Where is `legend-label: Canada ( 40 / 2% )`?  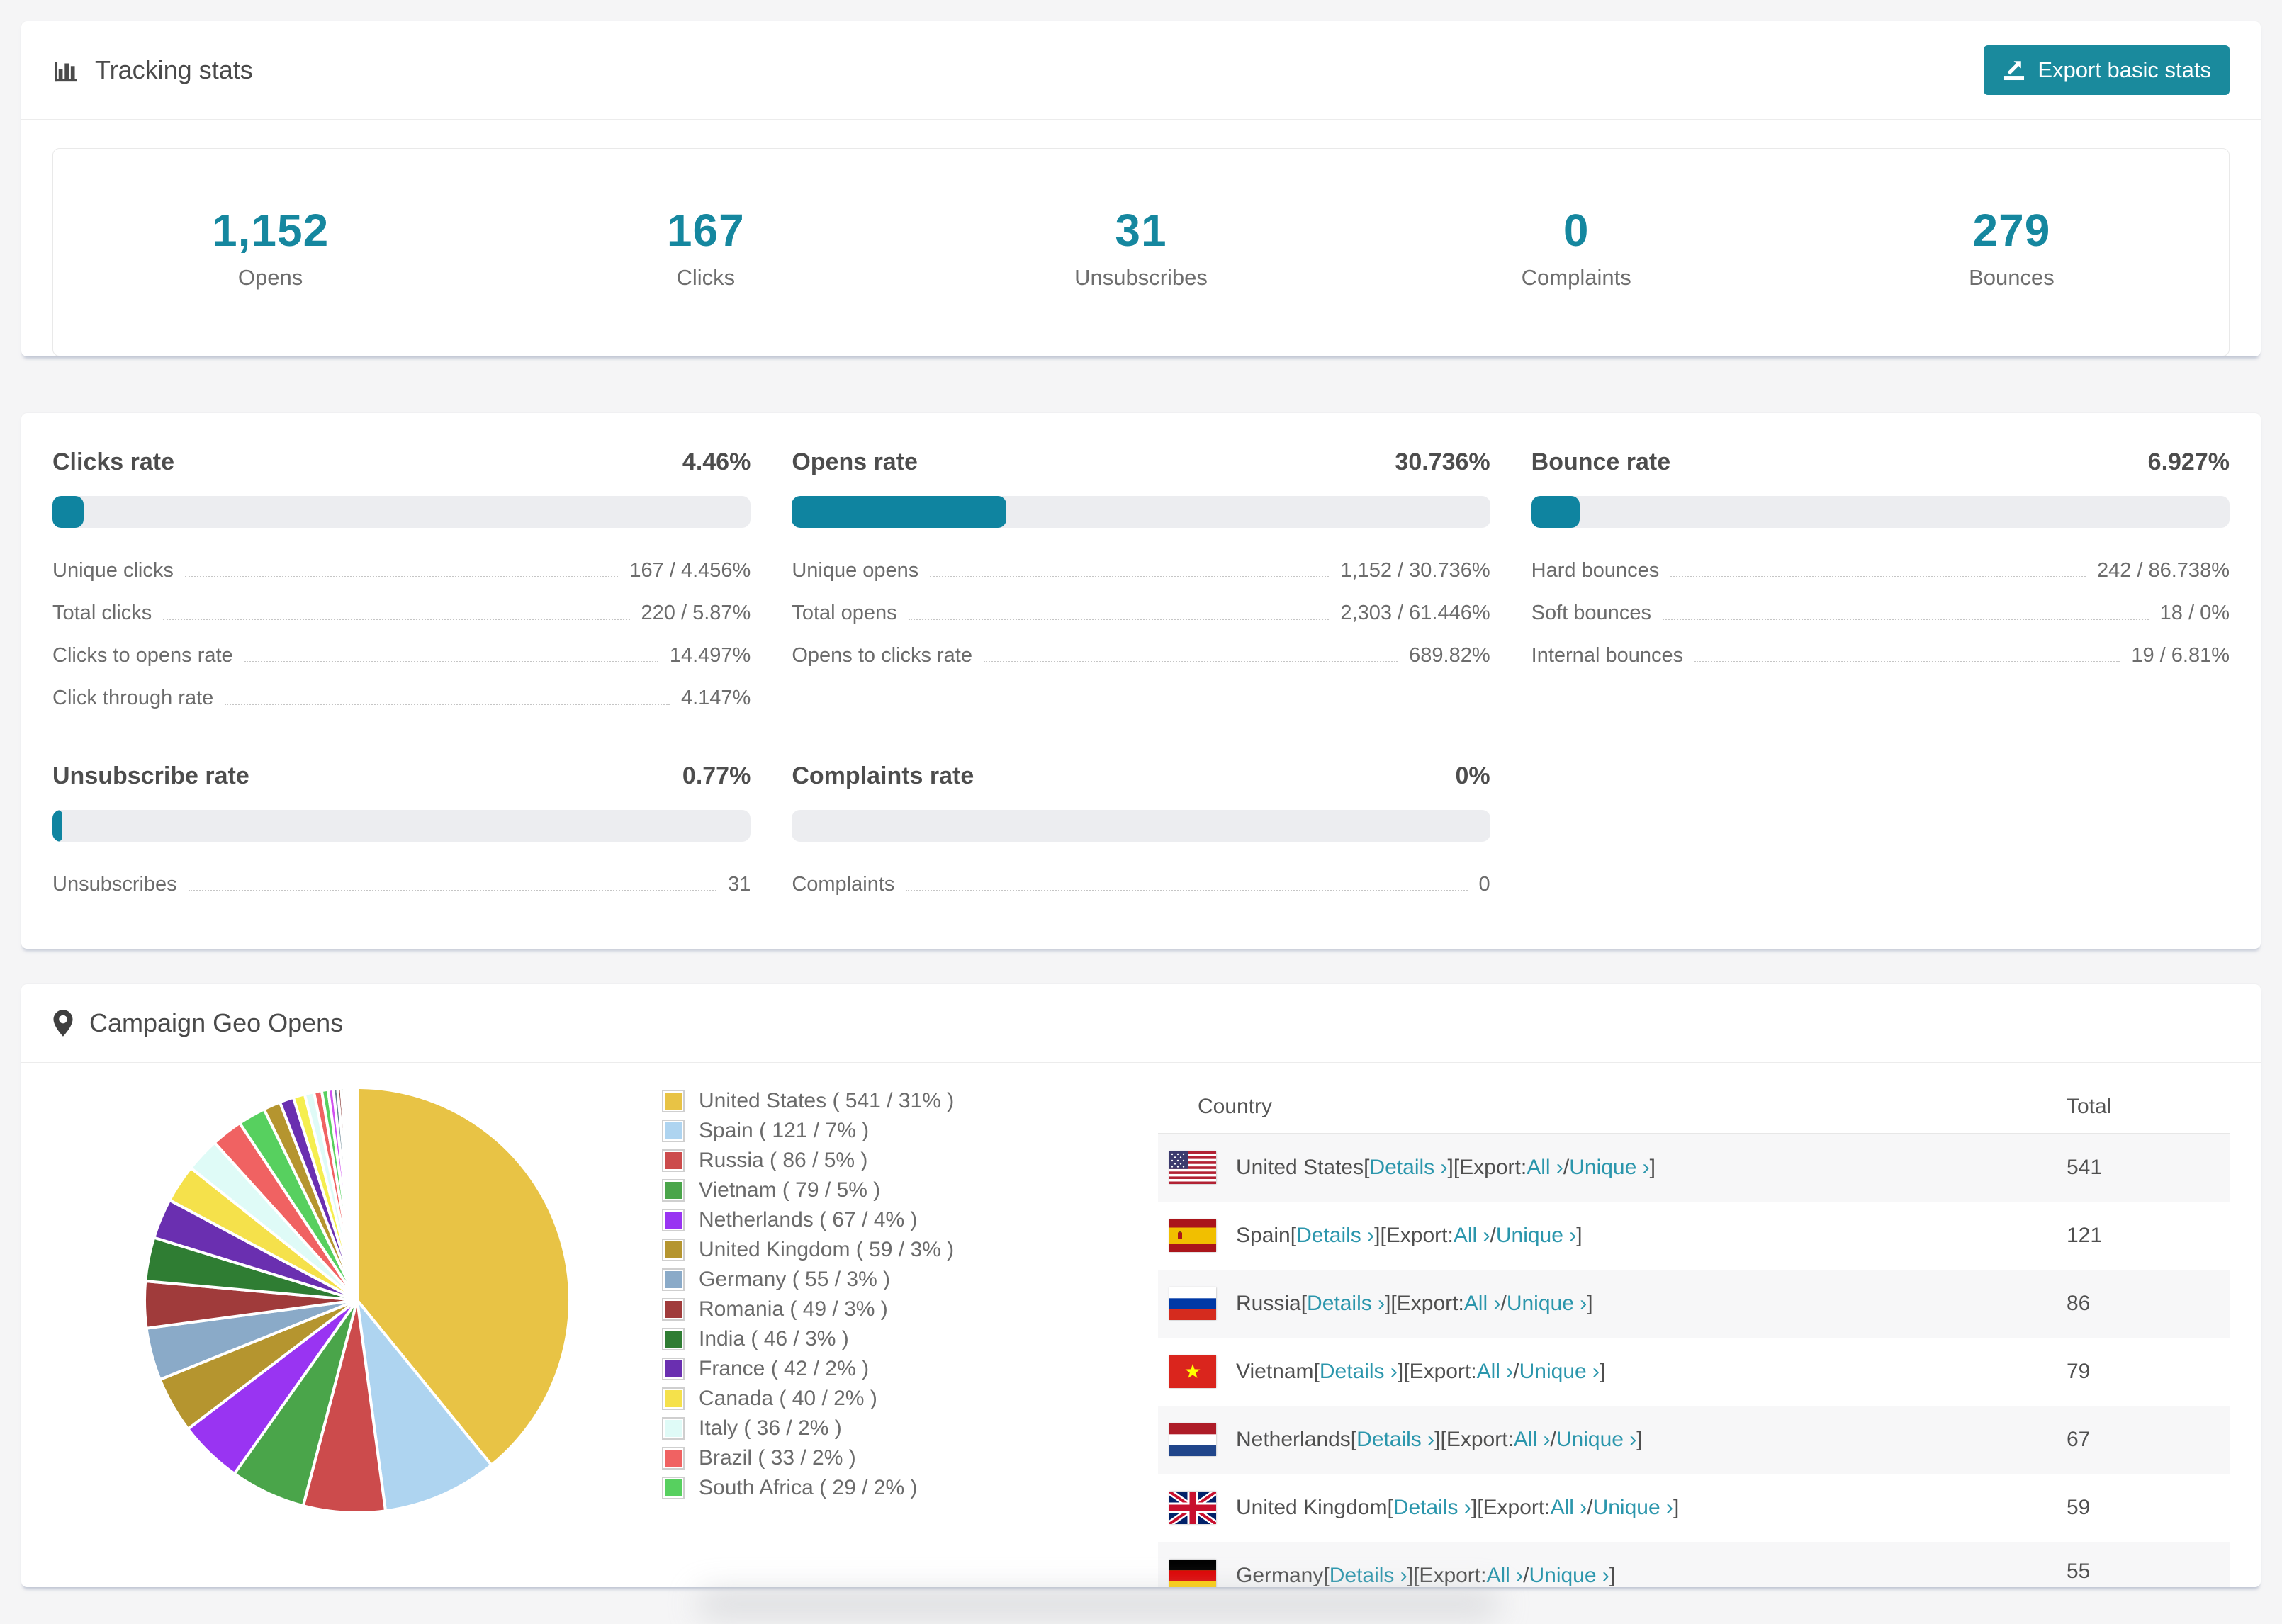 legend-label: Canada ( 40 / 2% ) is located at coordinates (788, 1398).